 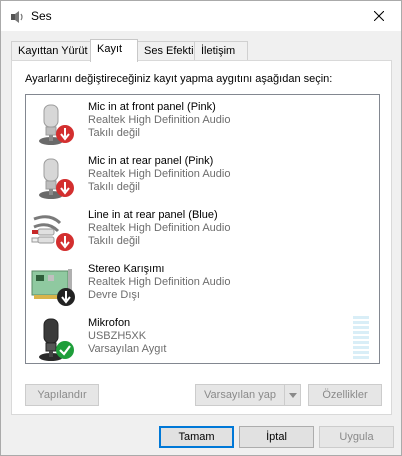 I want to click on level-meter, so click(x=361, y=337).